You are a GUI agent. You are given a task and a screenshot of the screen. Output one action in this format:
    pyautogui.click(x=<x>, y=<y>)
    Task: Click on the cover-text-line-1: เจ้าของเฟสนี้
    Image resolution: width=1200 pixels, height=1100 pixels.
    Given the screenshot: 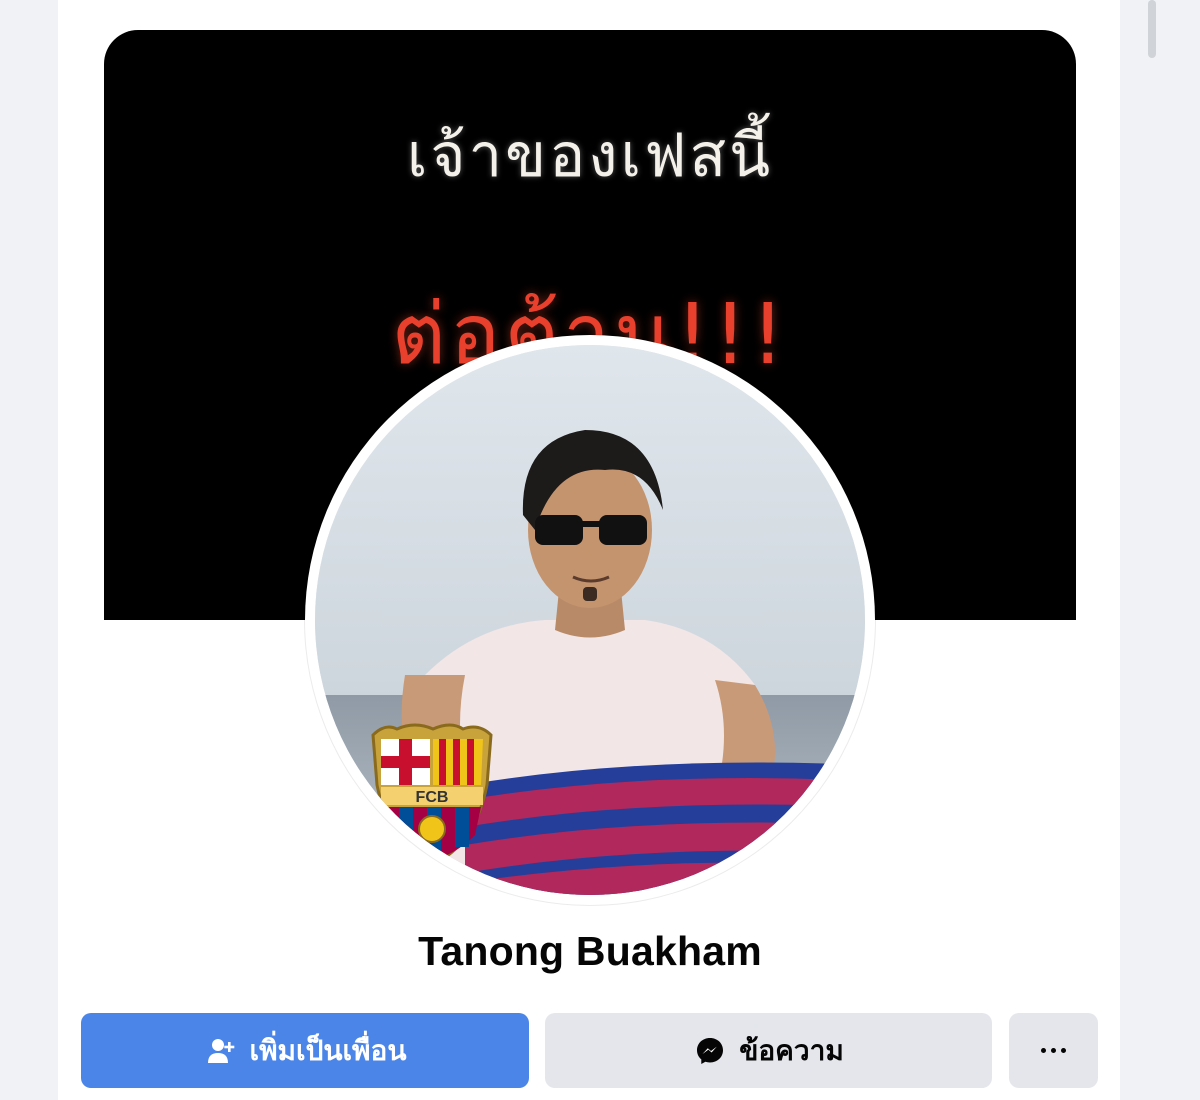 What is the action you would take?
    pyautogui.click(x=590, y=156)
    